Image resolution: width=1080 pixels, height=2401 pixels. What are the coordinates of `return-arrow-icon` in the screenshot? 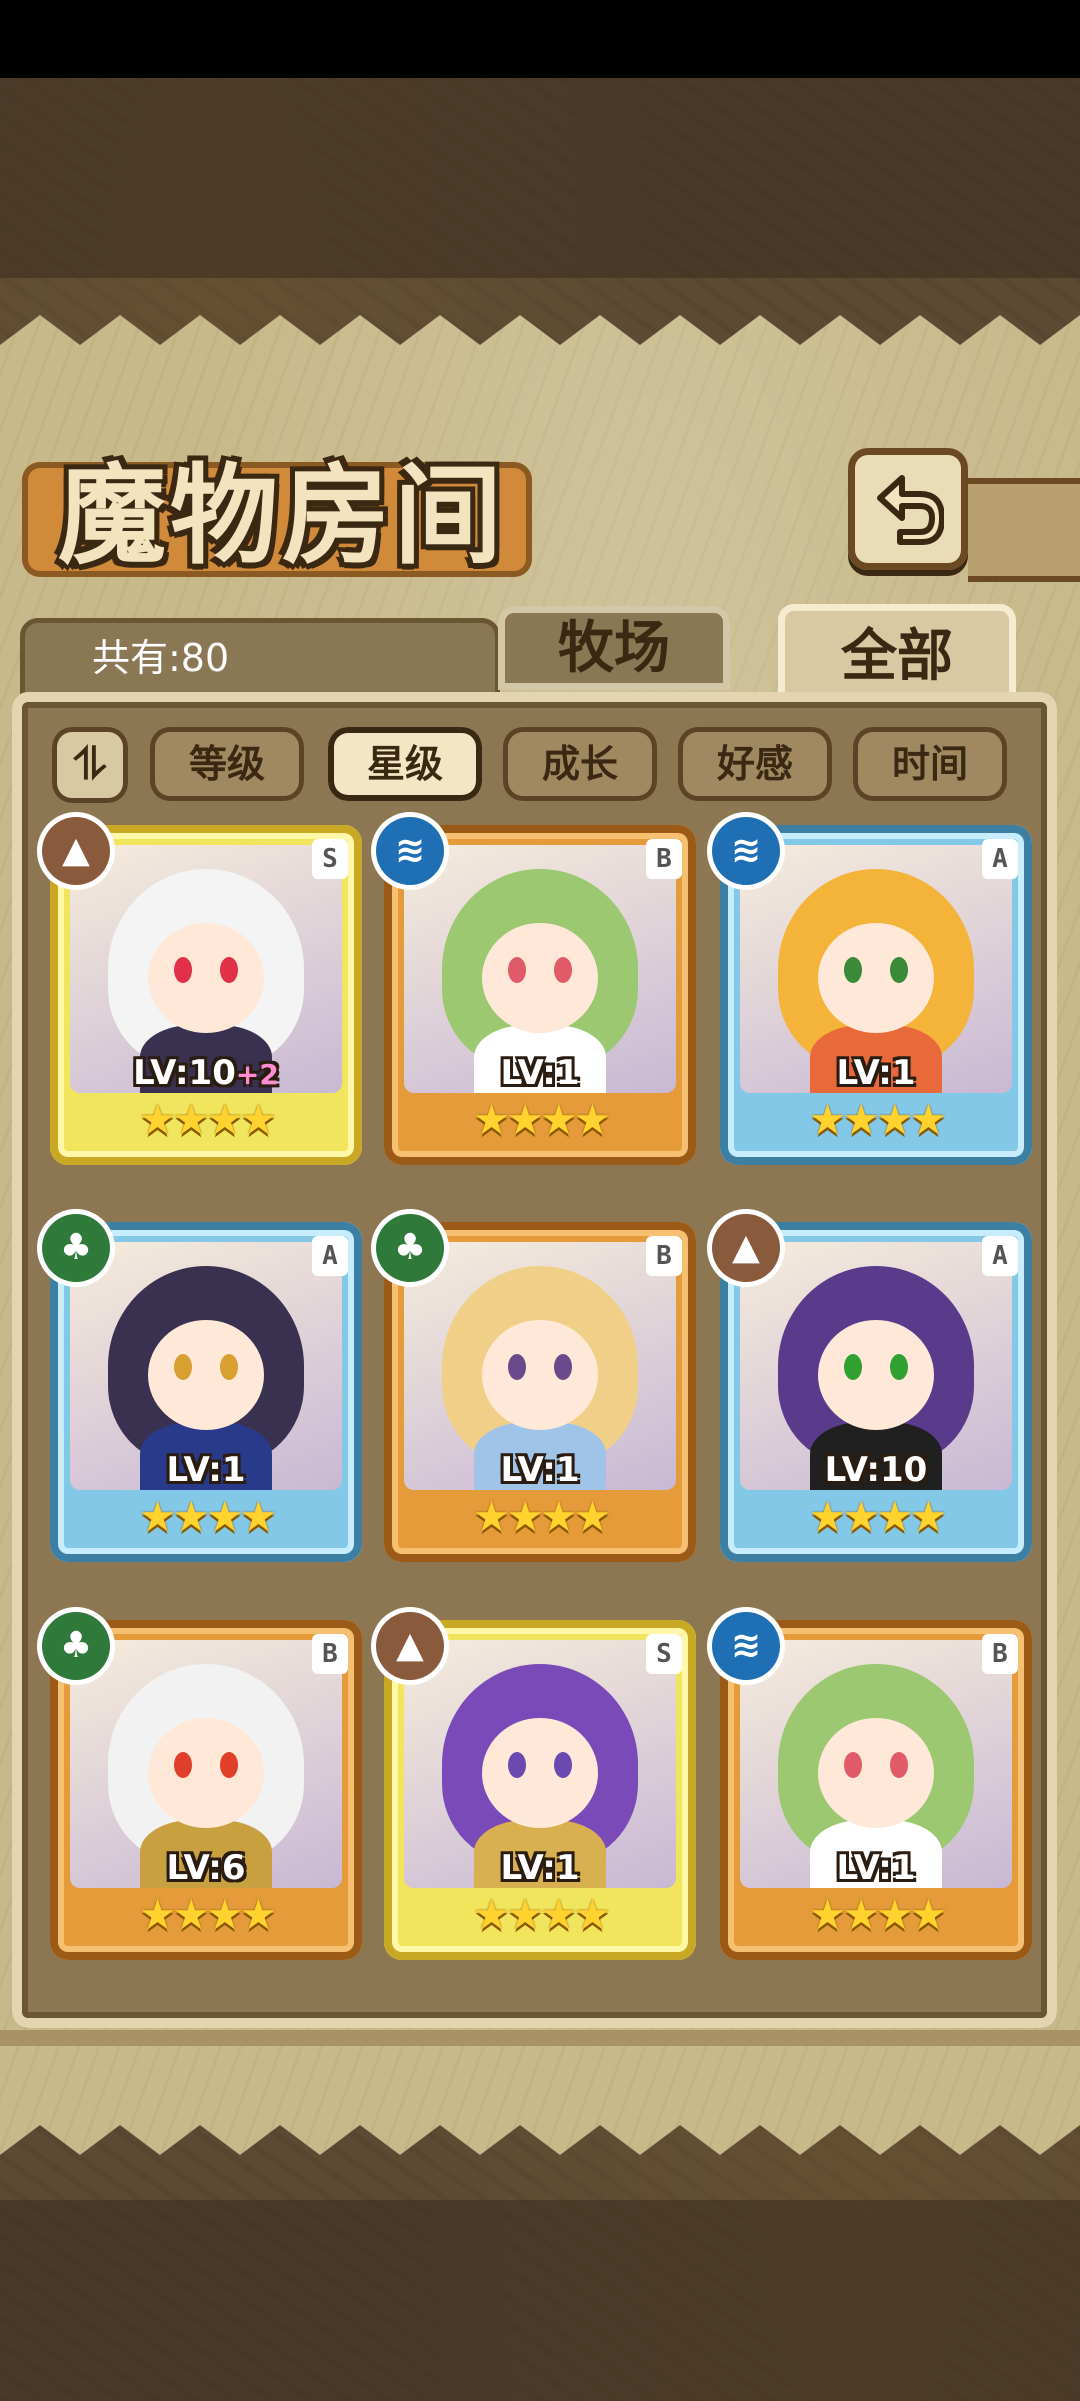 It's located at (910, 510).